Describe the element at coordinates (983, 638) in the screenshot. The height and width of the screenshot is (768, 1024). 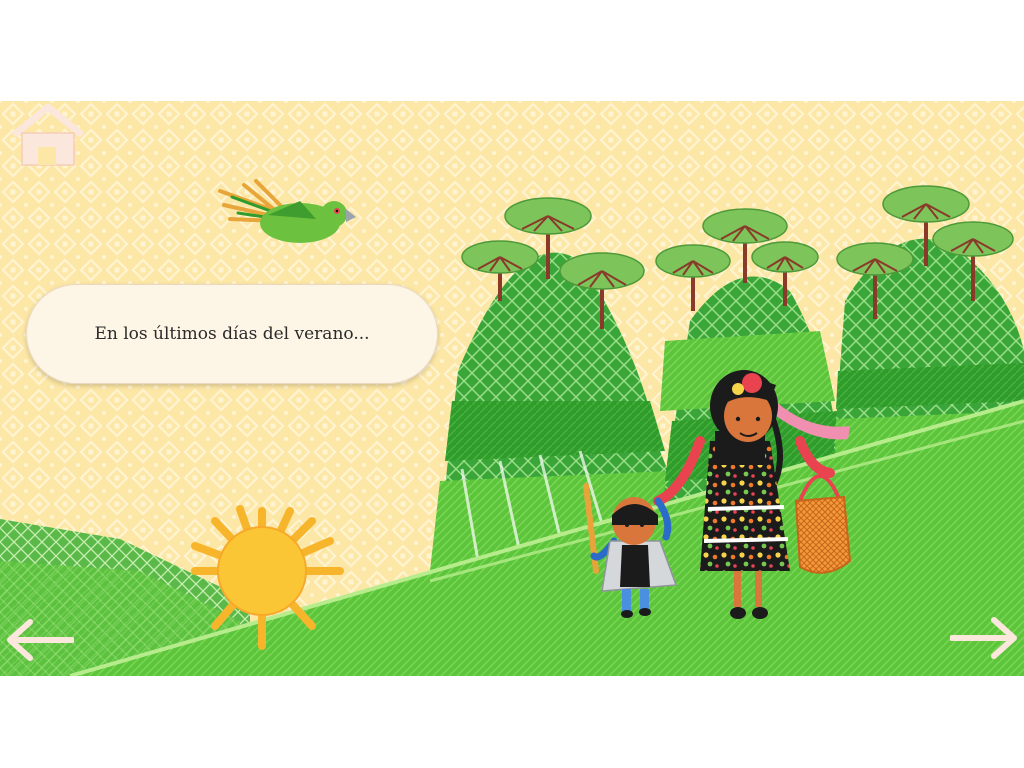
I see `arrow-right-icon` at that location.